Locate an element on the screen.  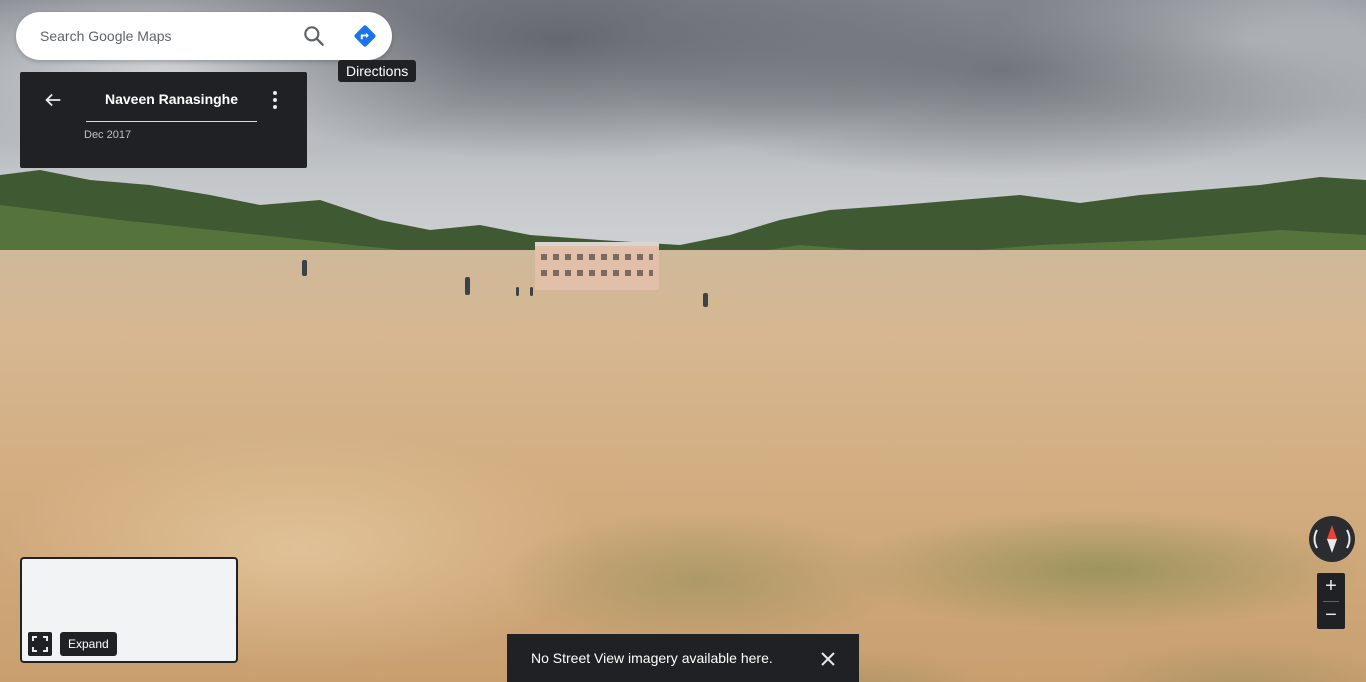
no-imagery-toast: No Street View imagery available here. is located at coordinates (683, 658).